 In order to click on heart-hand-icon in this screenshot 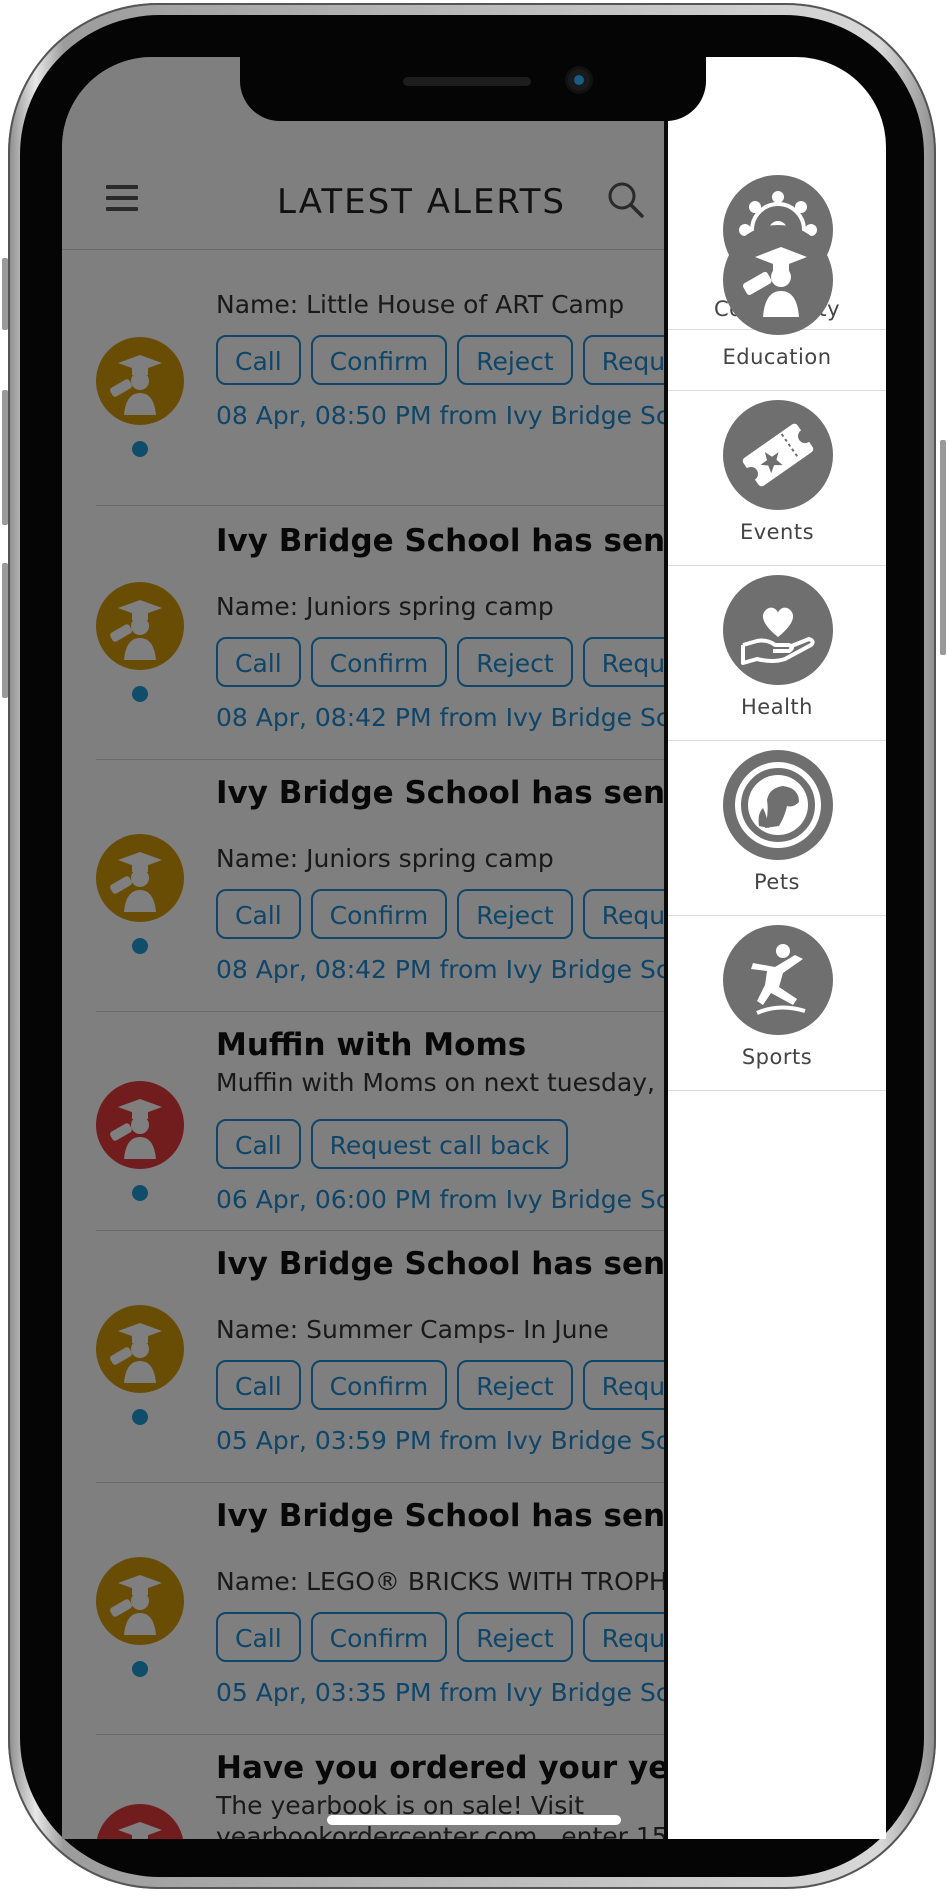, I will do `click(778, 630)`.